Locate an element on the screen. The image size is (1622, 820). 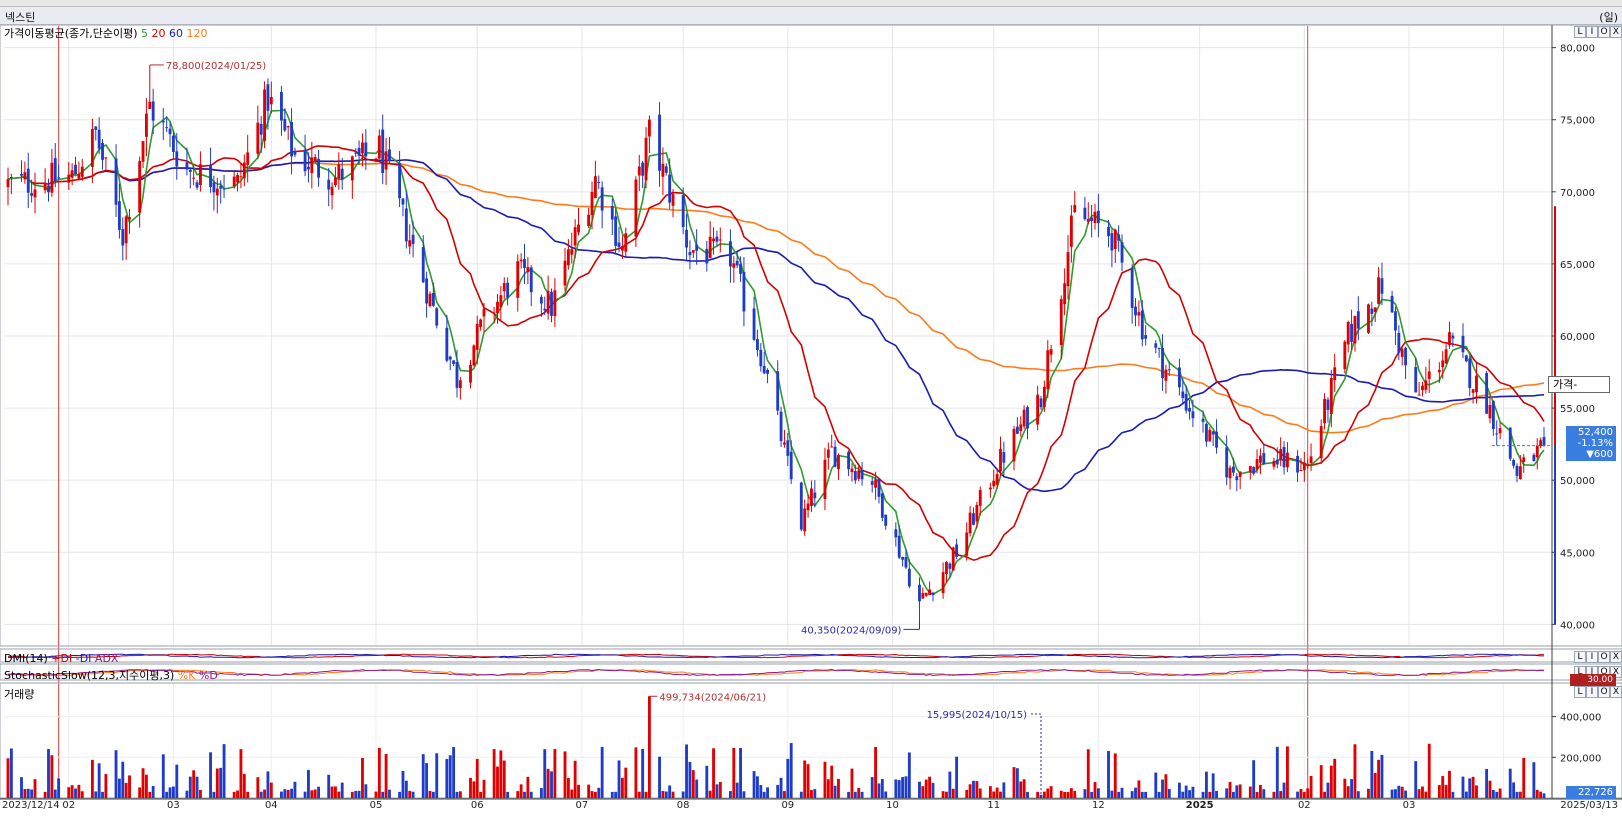
panel-option-button: O is located at coordinates (1604, 32).